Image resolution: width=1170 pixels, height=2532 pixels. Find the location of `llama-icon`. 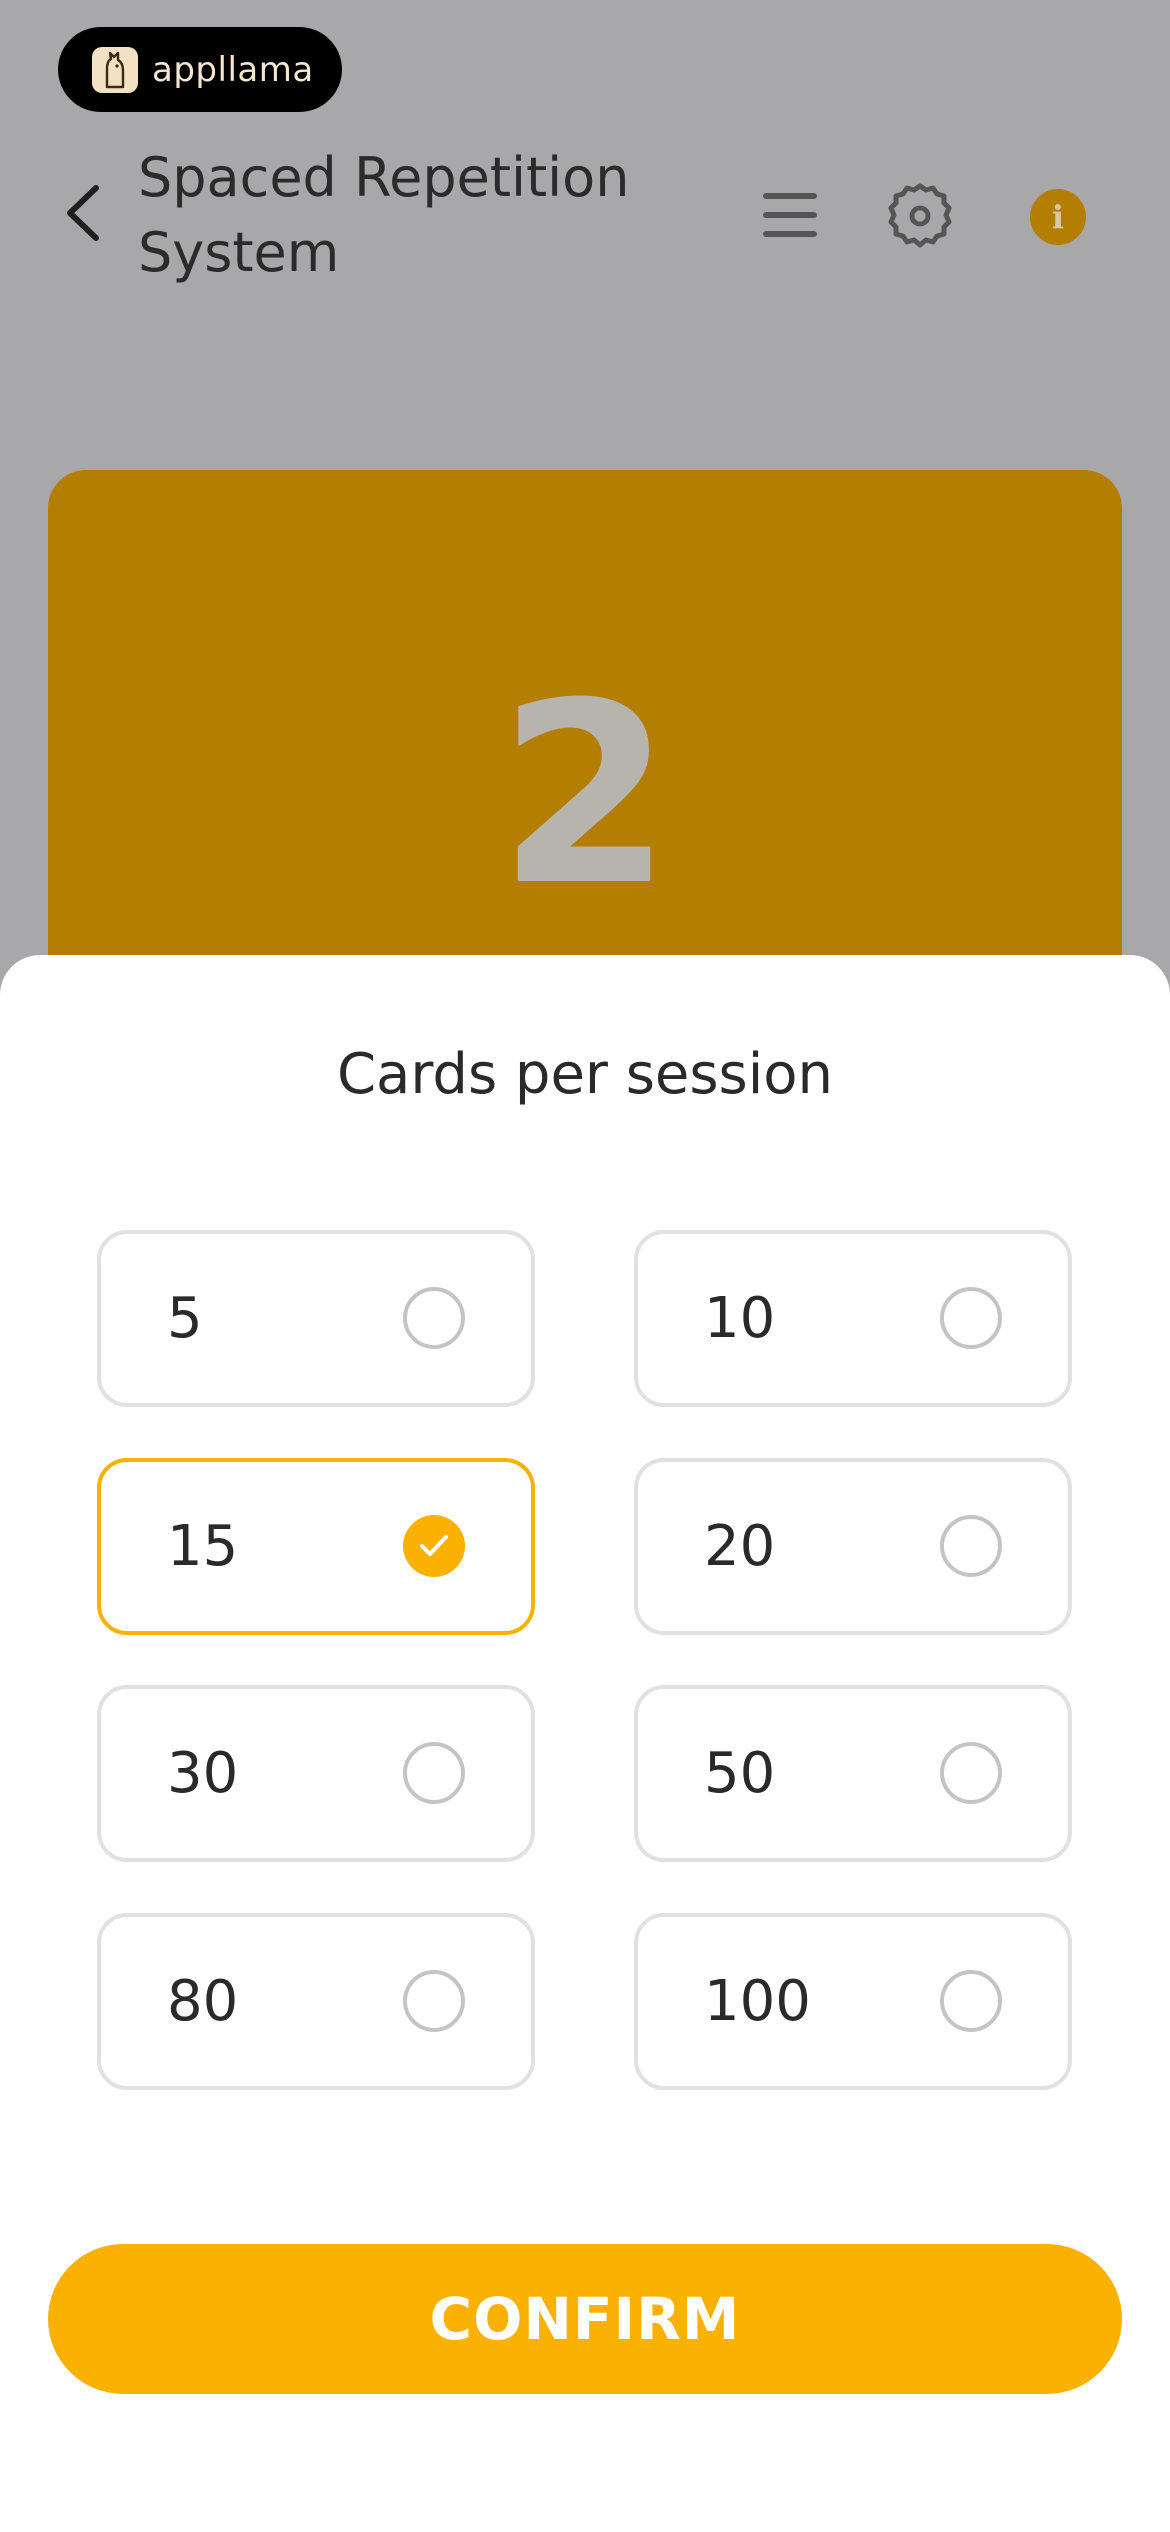

llama-icon is located at coordinates (115, 69).